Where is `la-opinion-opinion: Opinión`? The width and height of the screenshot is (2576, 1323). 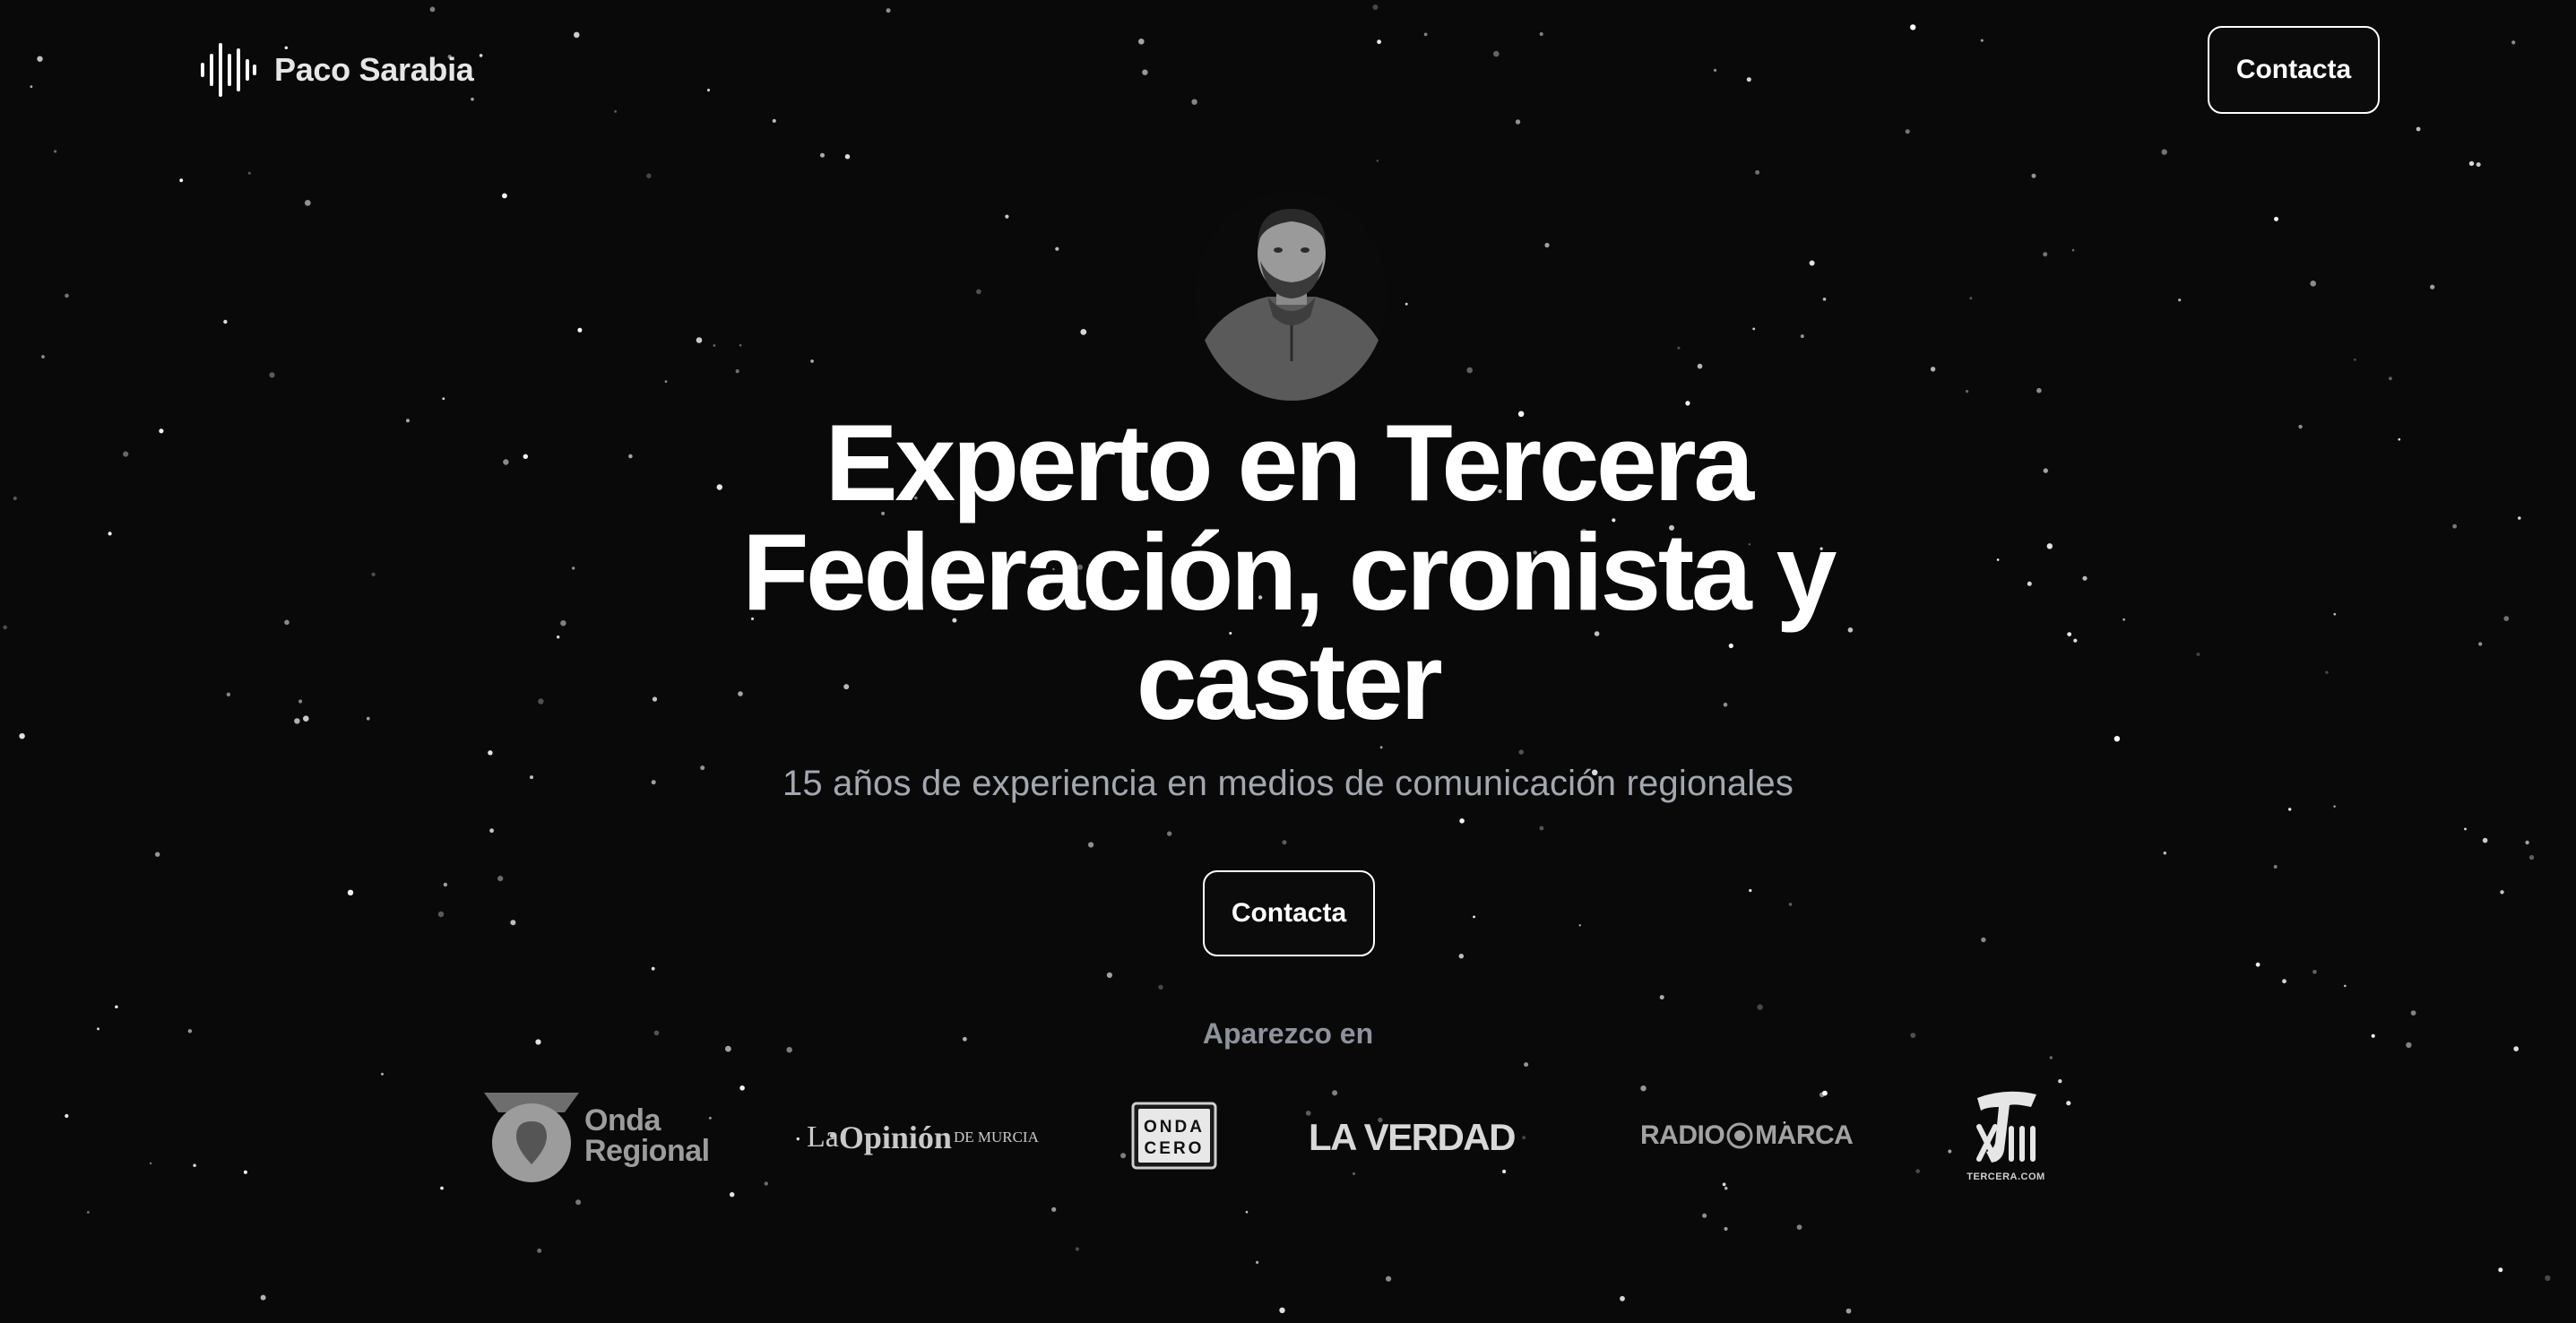
la-opinion-opinion: Opinión is located at coordinates (895, 1137).